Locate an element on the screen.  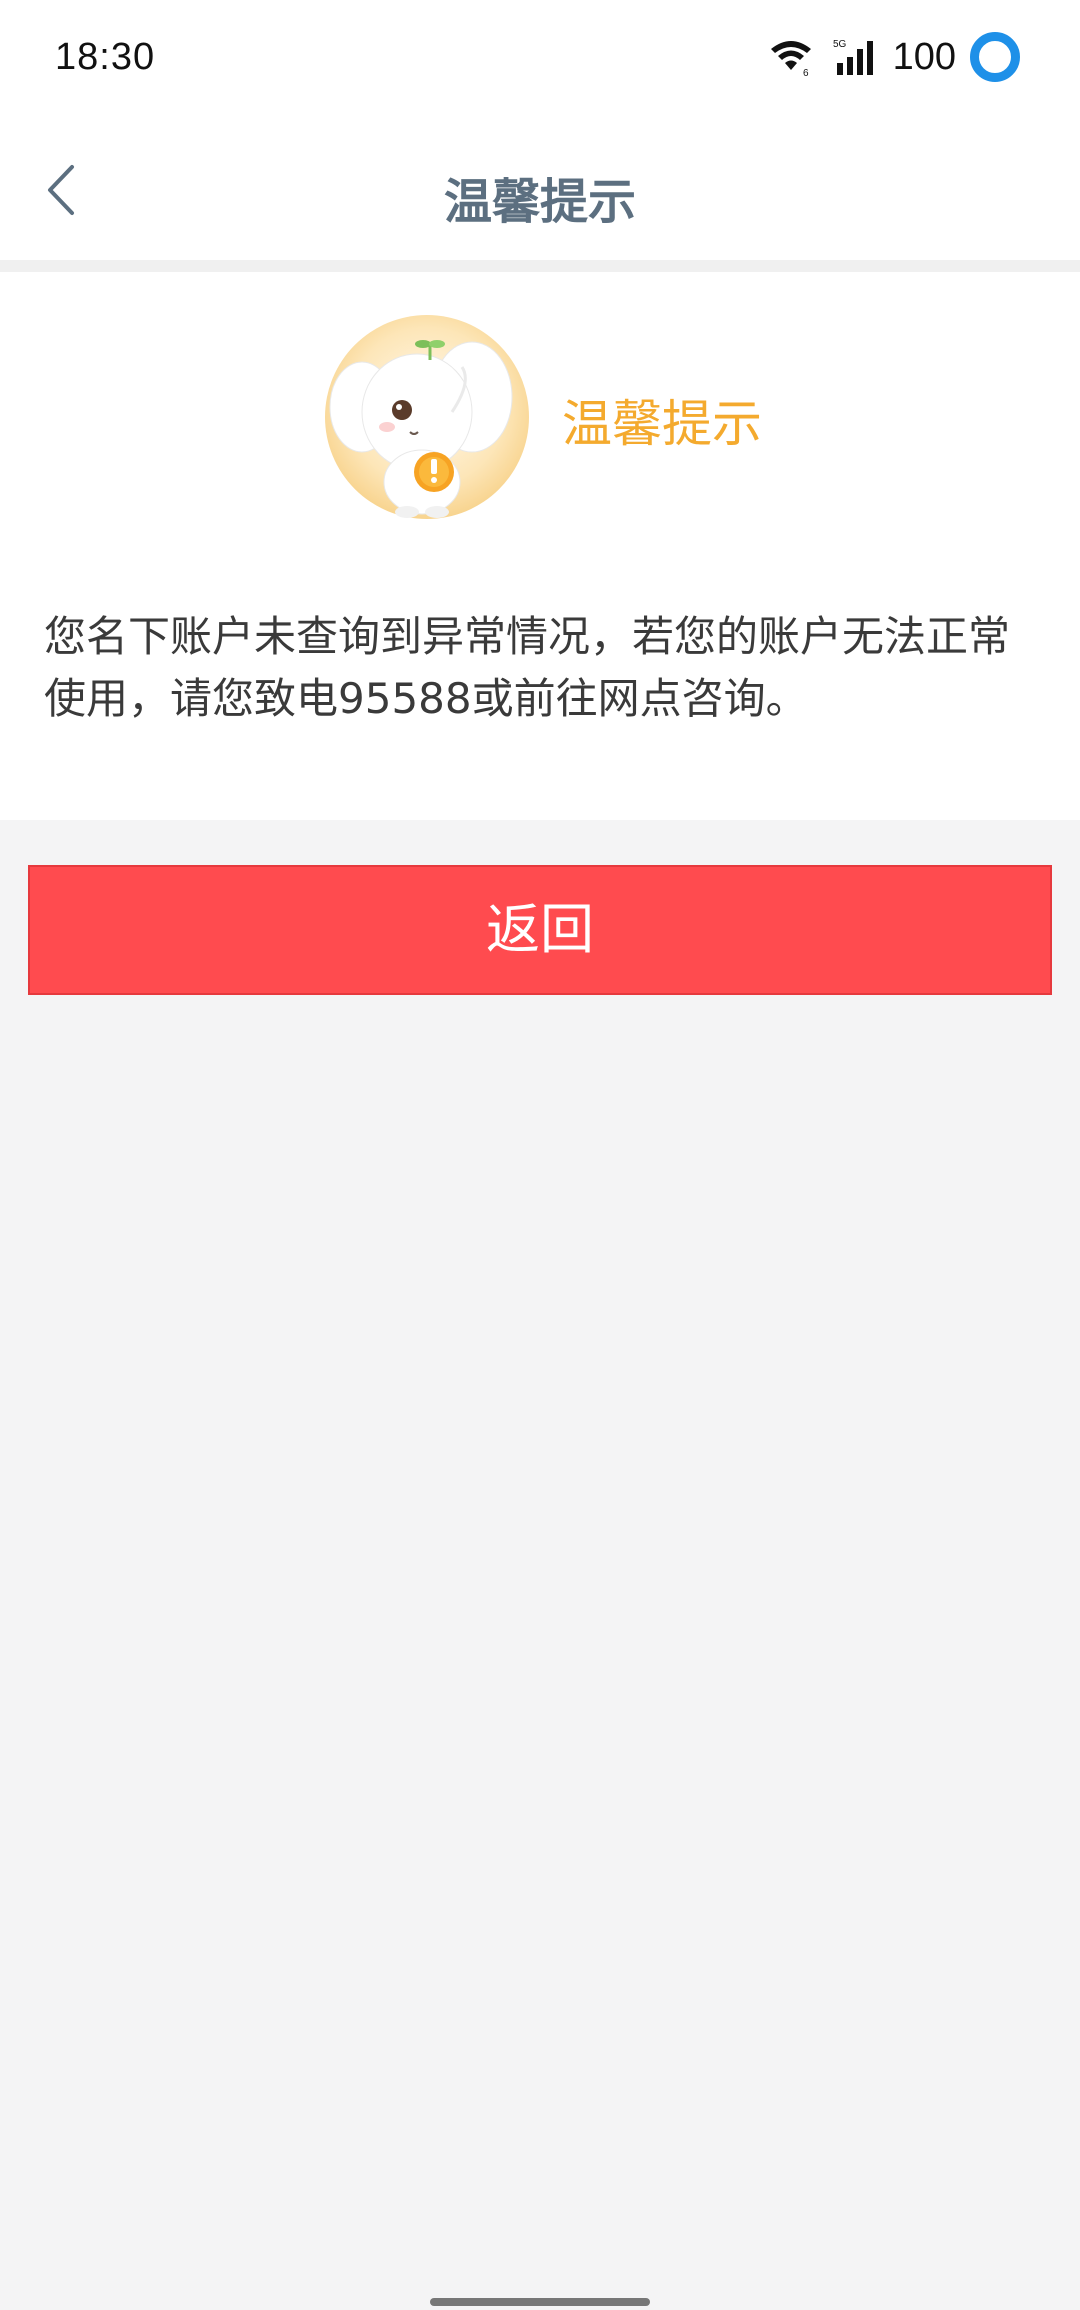
status-time: 18:30 is located at coordinates (105, 57).